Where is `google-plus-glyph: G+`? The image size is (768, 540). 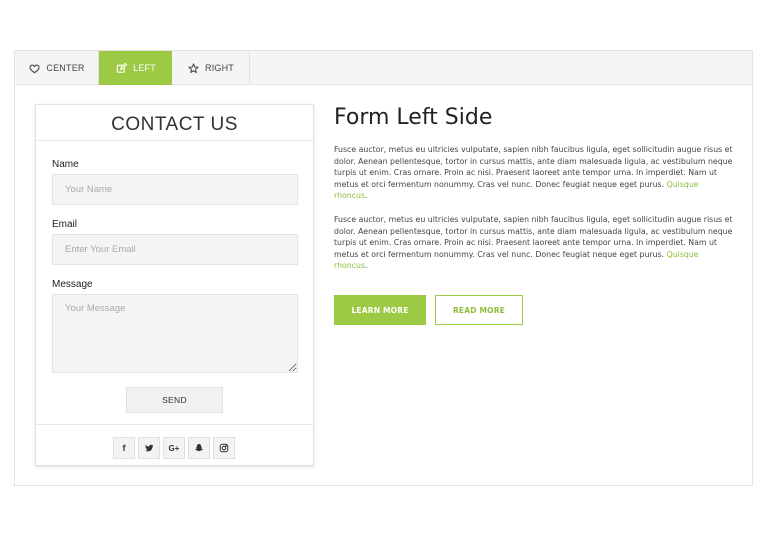 google-plus-glyph: G+ is located at coordinates (174, 448).